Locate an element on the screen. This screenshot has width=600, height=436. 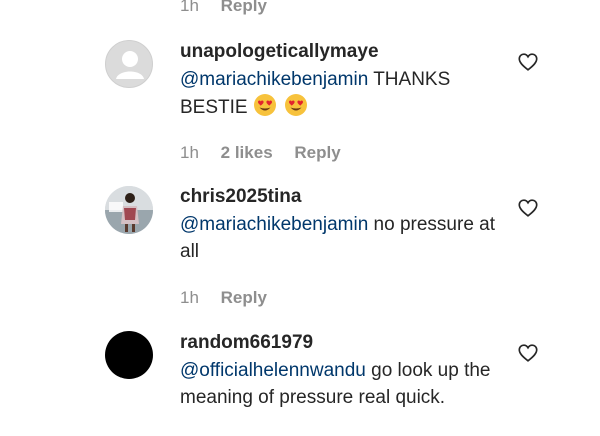
comment-text: @mariachikebenjamin no pressure at all is located at coordinates (340, 238).